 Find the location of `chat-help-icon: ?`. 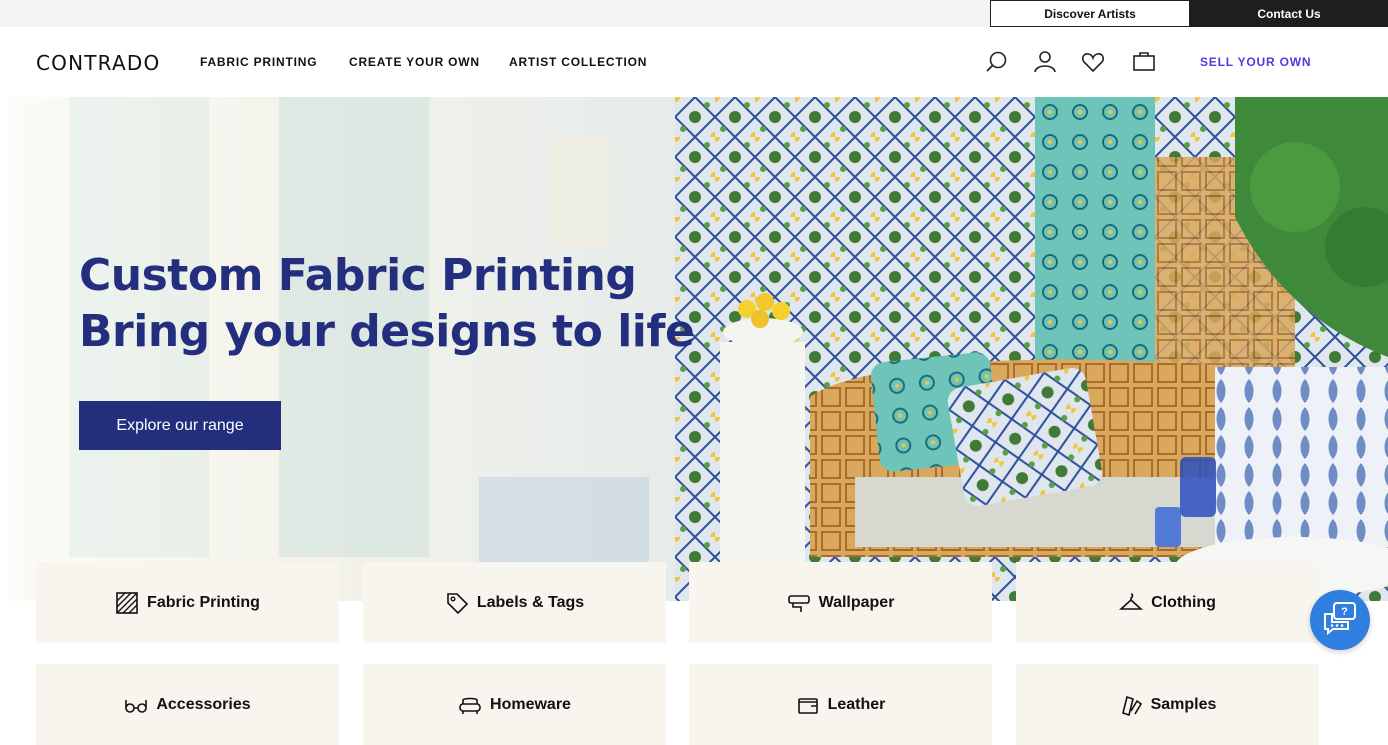

chat-help-icon: ? is located at coordinates (1340, 620).